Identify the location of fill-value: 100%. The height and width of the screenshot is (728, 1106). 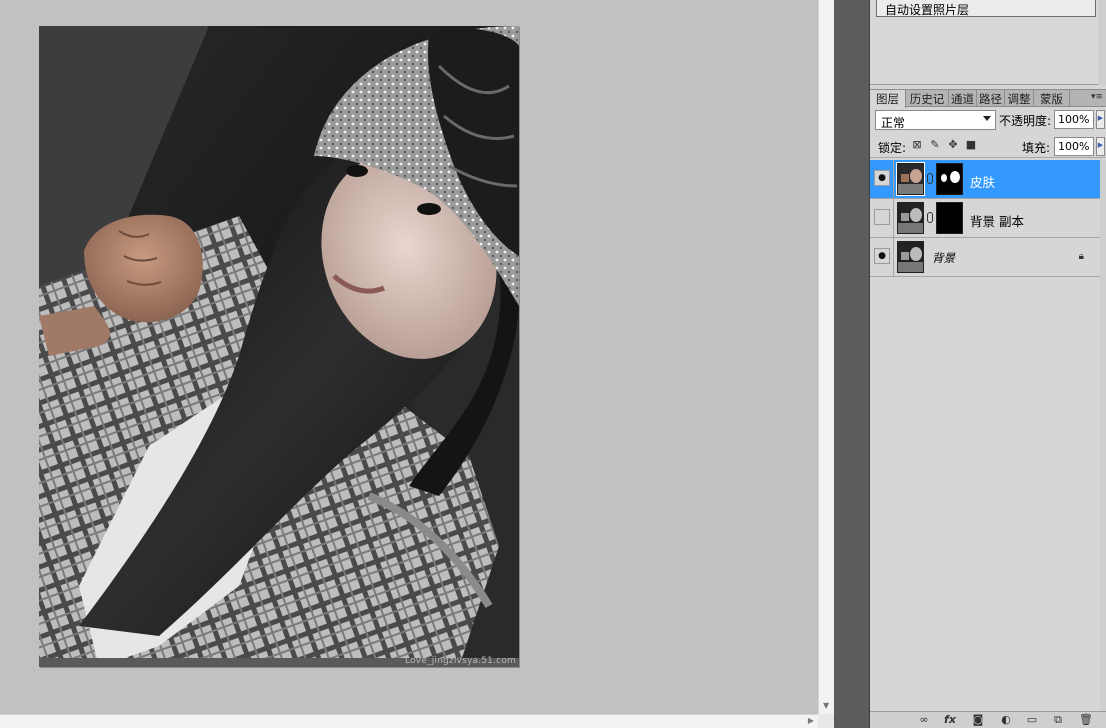
(1074, 146).